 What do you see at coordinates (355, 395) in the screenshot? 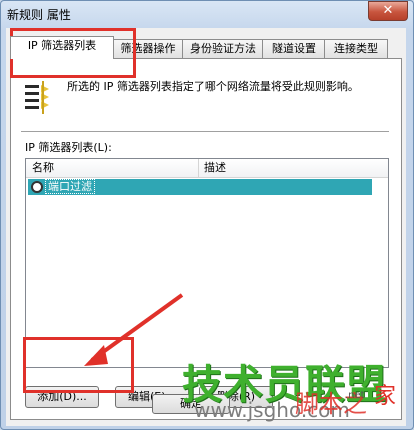
I see `watermark-net: .net` at bounding box center [355, 395].